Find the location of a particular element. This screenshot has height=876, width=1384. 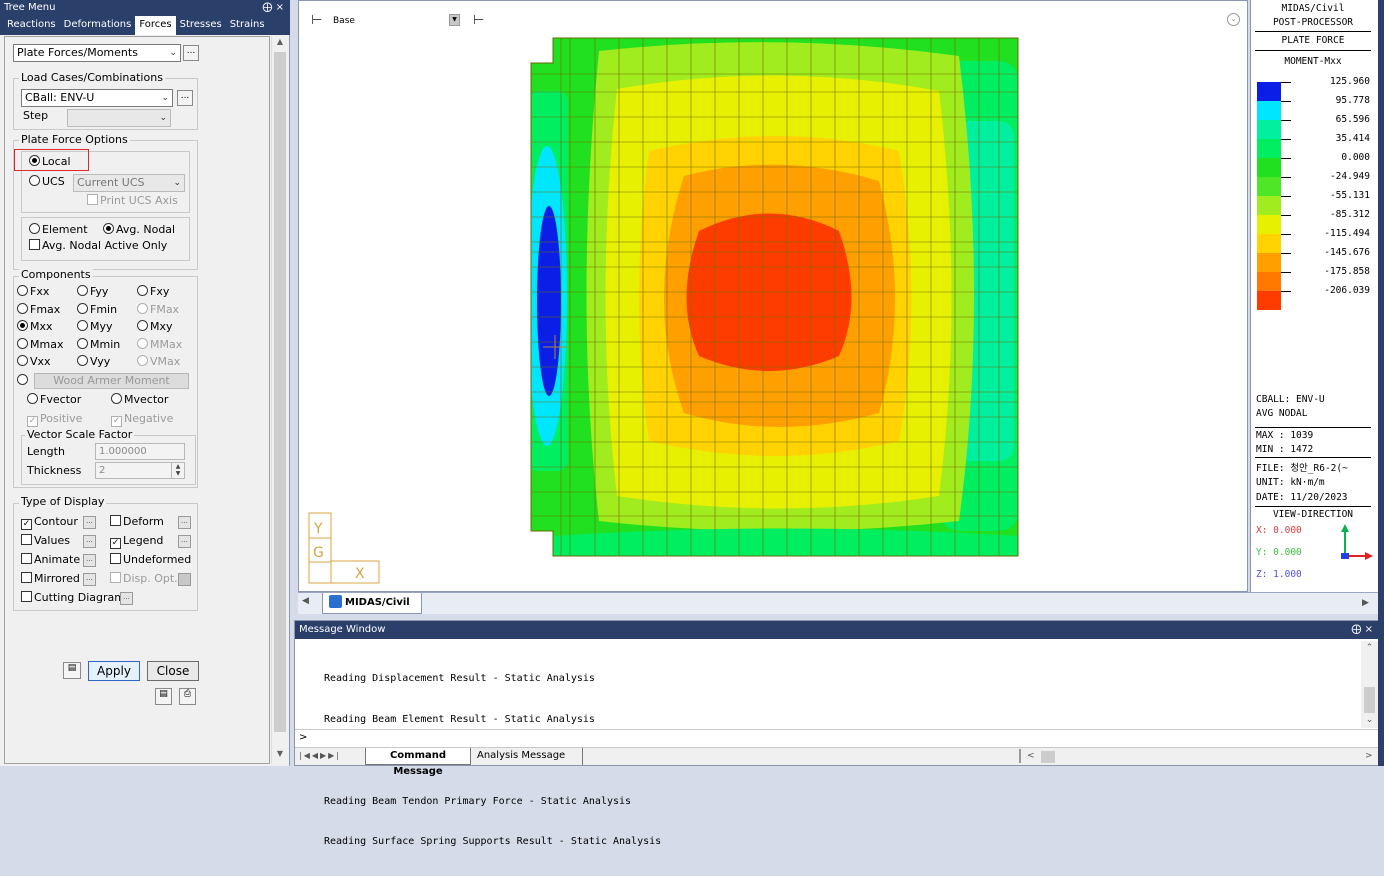

disp-opt-checkbox: Disp. Opt. is located at coordinates (144, 580).